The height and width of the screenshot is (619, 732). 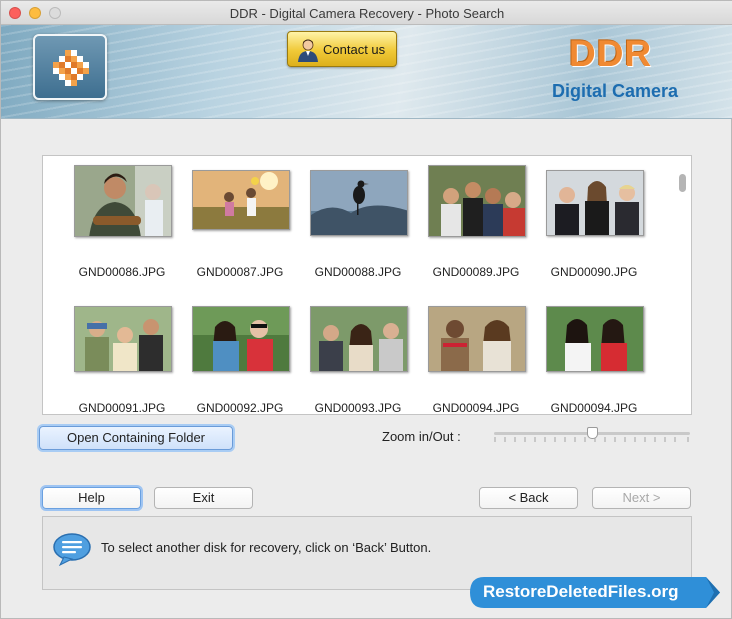 What do you see at coordinates (421, 436) in the screenshot?
I see `zoom-label: Zoom in/Out :` at bounding box center [421, 436].